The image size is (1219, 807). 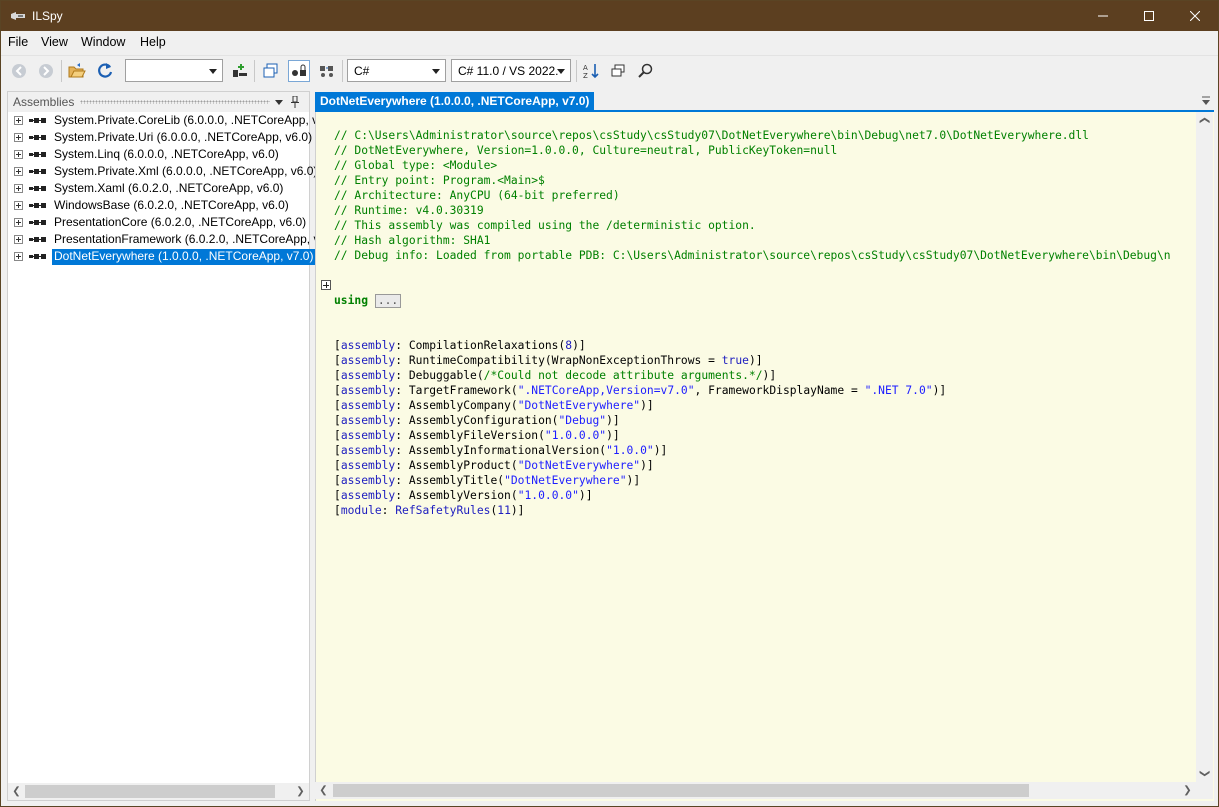 I want to click on attribute-argument: "1.0.0", so click(x=630, y=450).